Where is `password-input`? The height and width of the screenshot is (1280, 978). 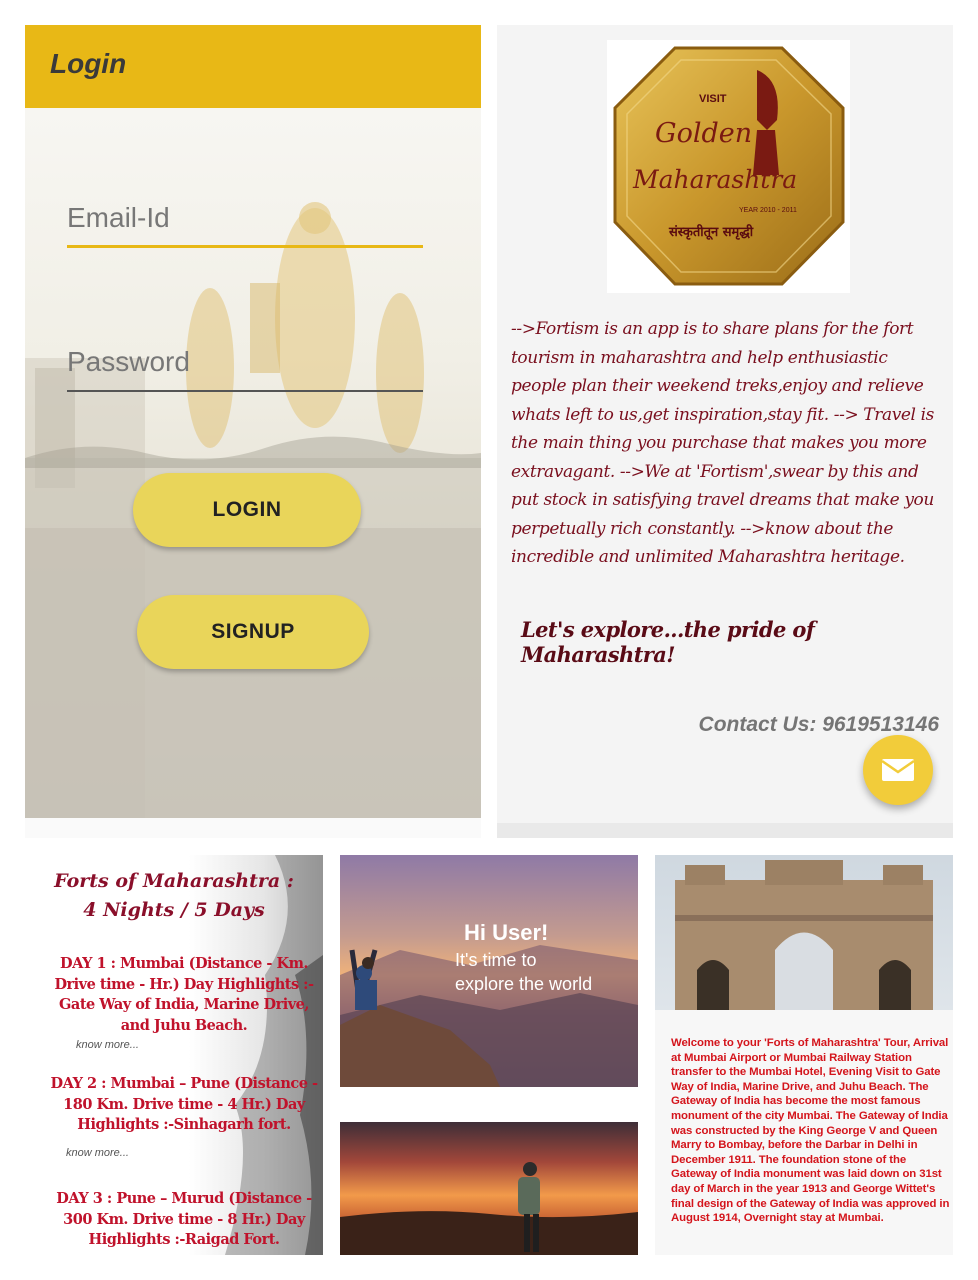 password-input is located at coordinates (245, 362).